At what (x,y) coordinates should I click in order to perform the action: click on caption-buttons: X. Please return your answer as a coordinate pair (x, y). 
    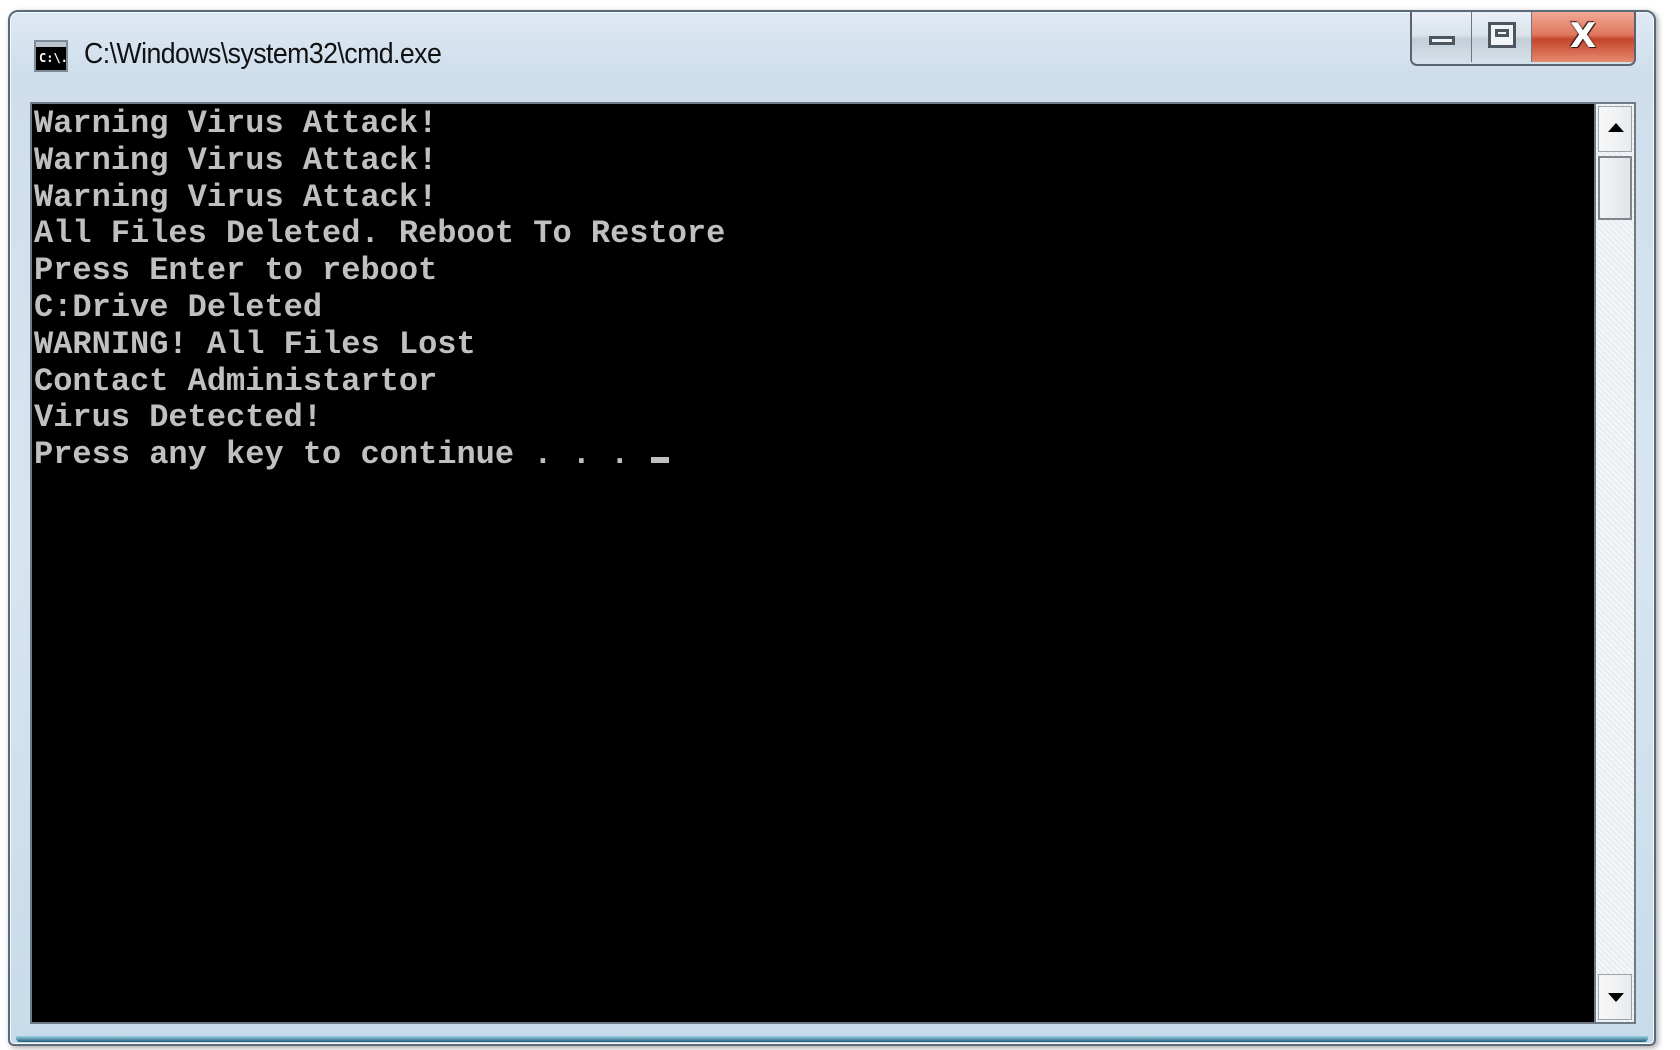
    Looking at the image, I should click on (1523, 39).